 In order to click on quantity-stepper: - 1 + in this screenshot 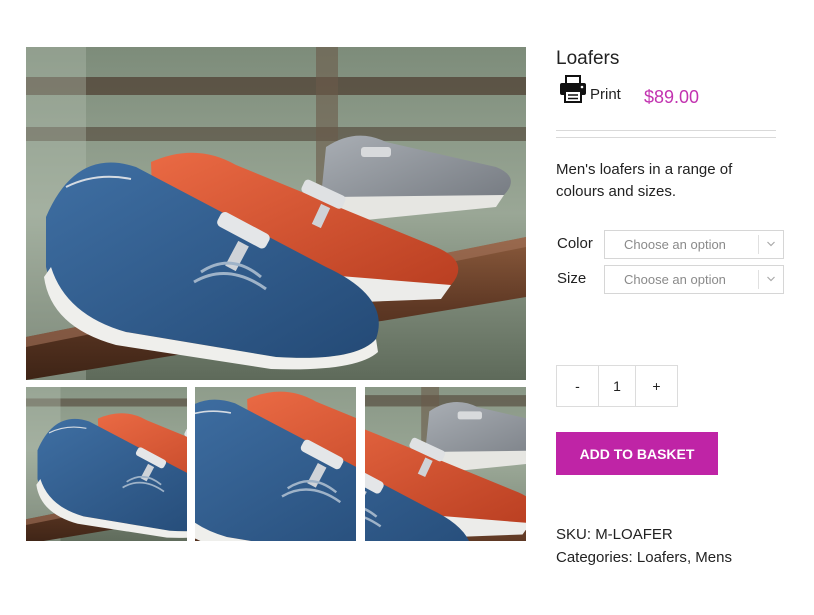, I will do `click(617, 386)`.